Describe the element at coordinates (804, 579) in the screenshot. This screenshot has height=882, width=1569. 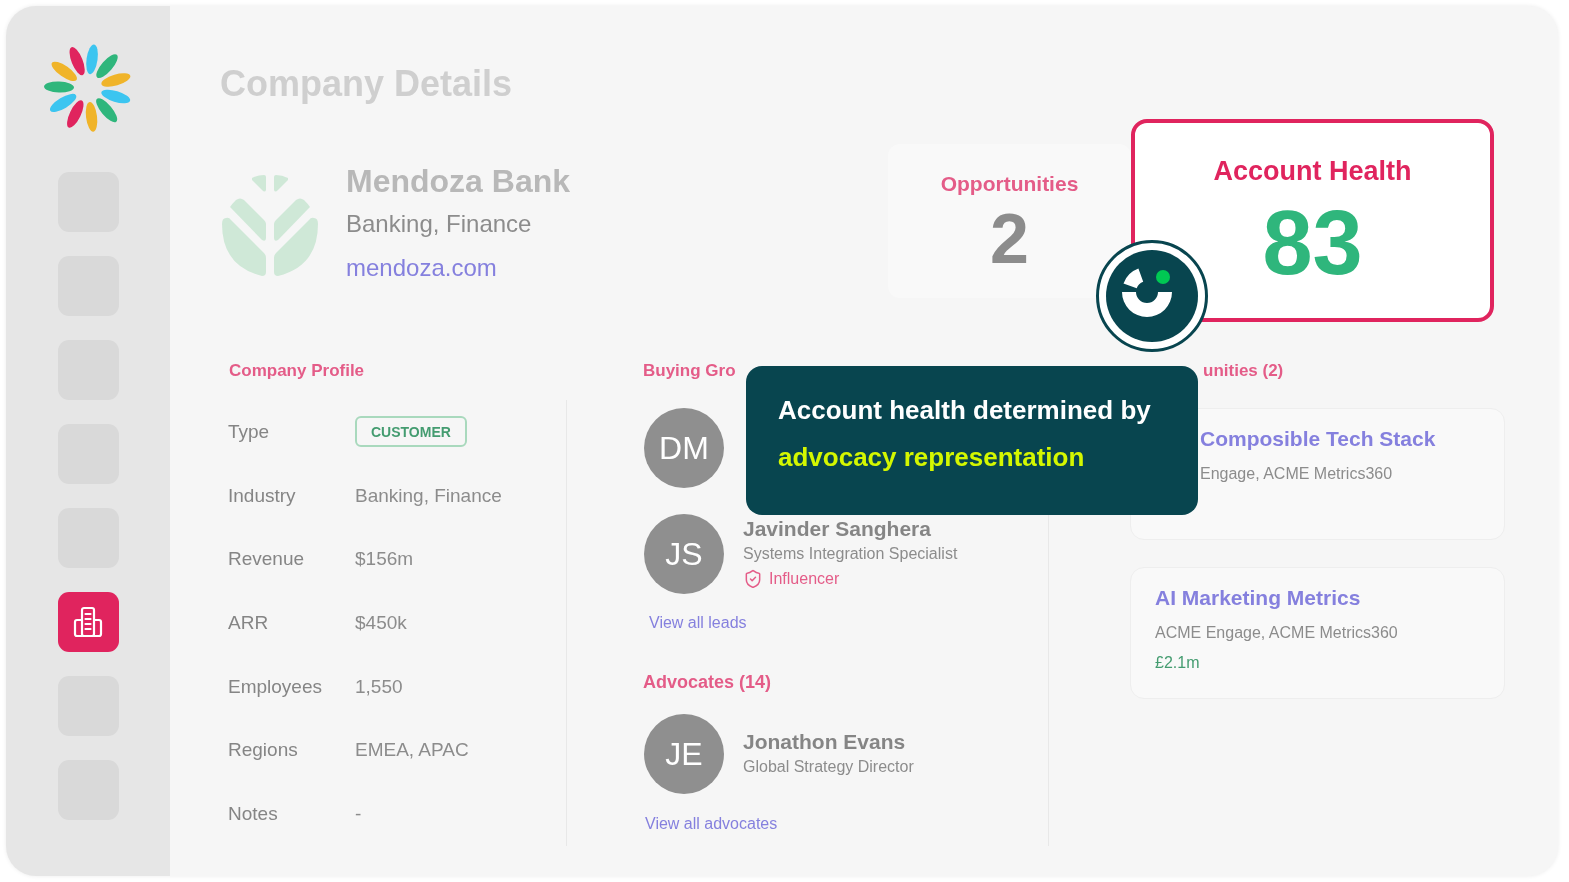
I see `role-label: Influencer` at that location.